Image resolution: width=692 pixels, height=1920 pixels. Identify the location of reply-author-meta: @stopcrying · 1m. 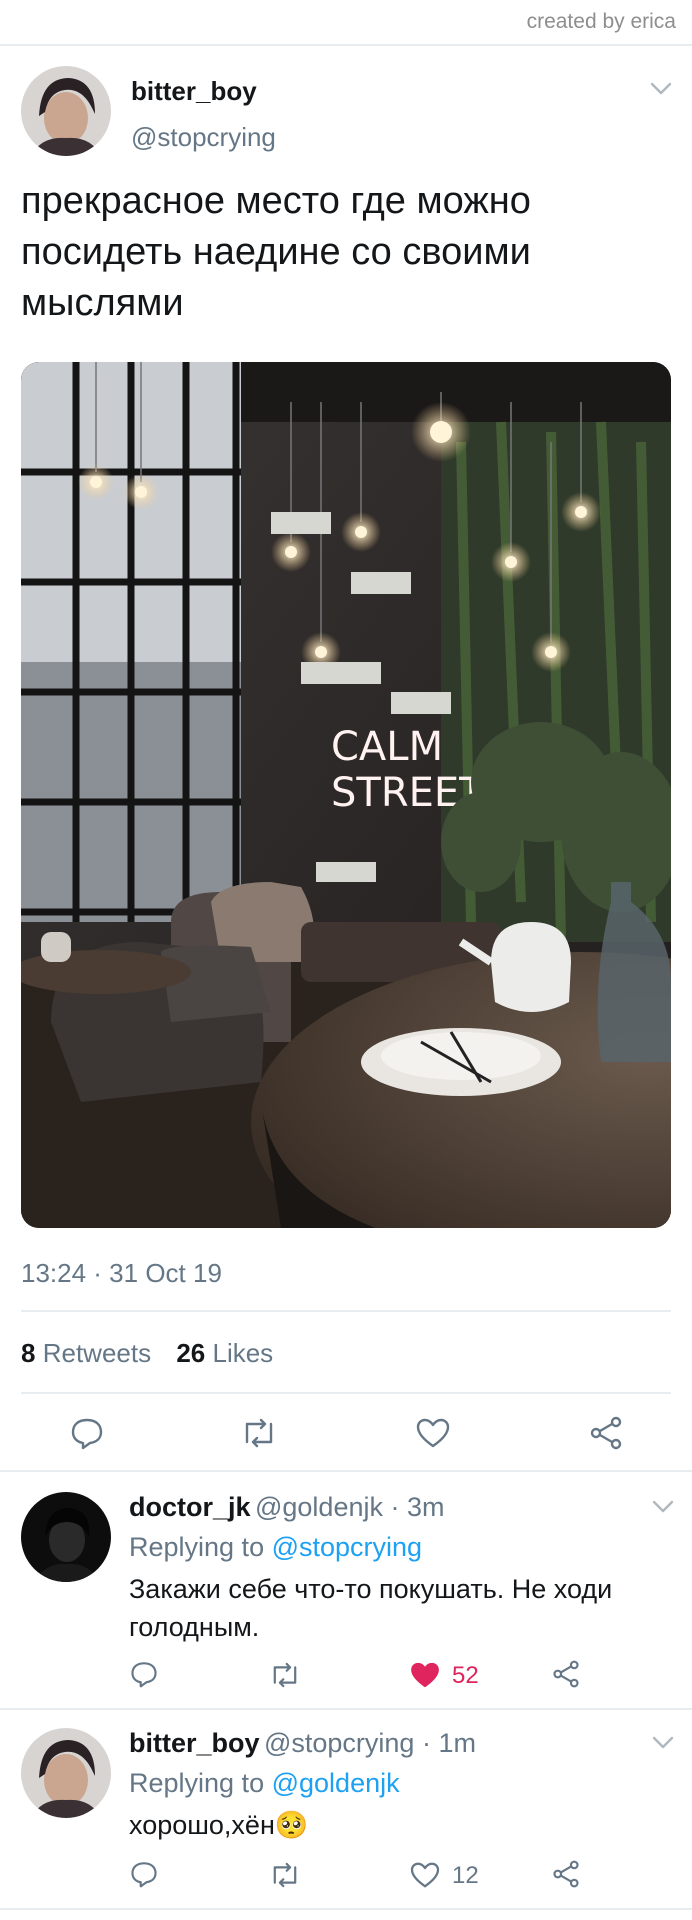
(370, 1743).